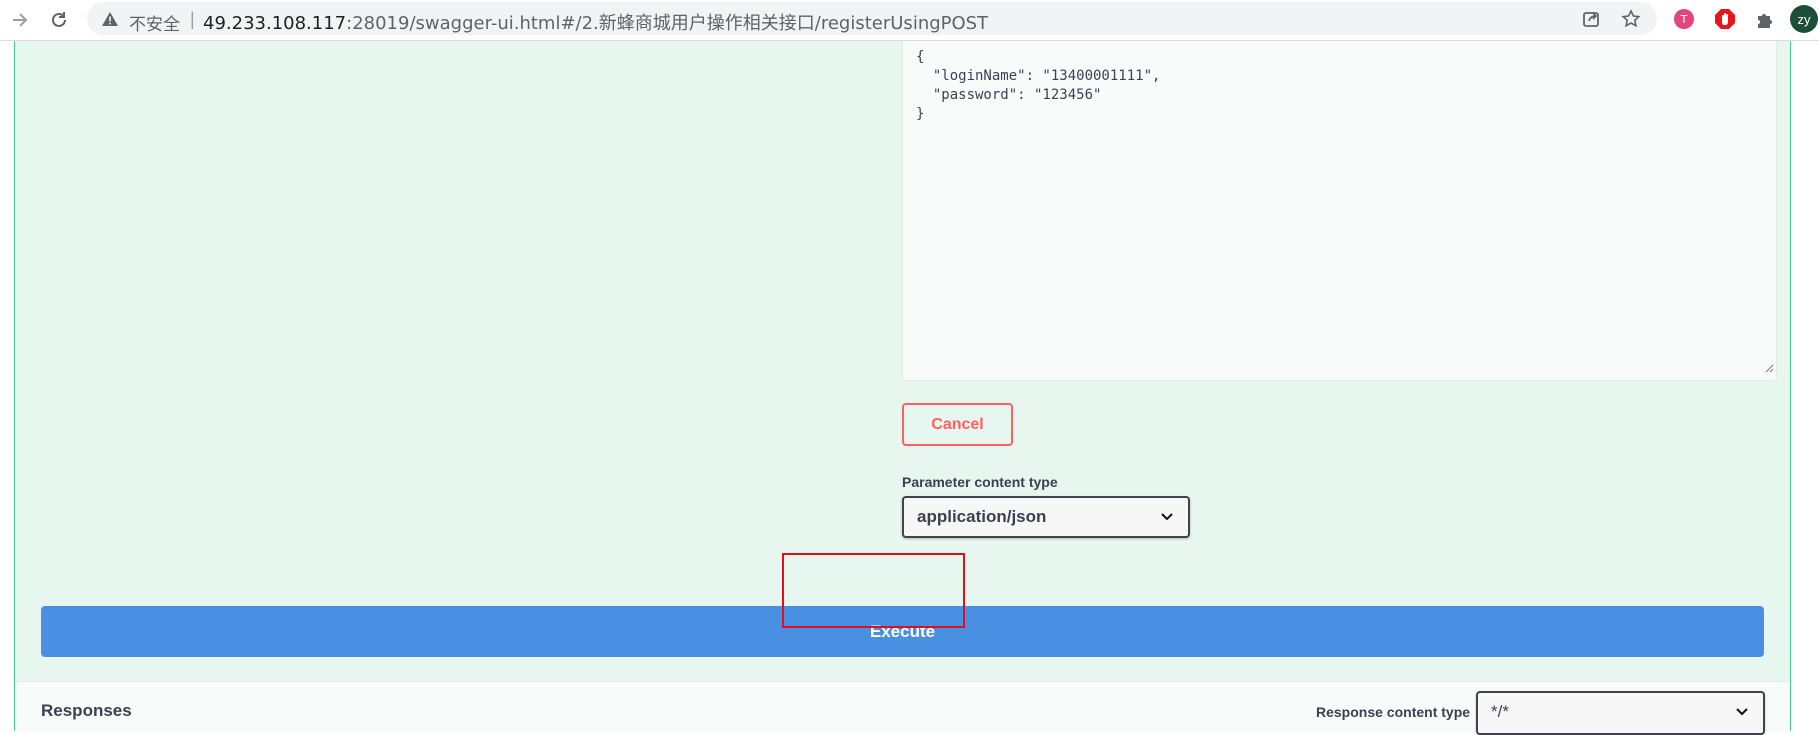 This screenshot has width=1819, height=735. I want to click on body-line: "loginName": "13400001111",, so click(1038, 76).